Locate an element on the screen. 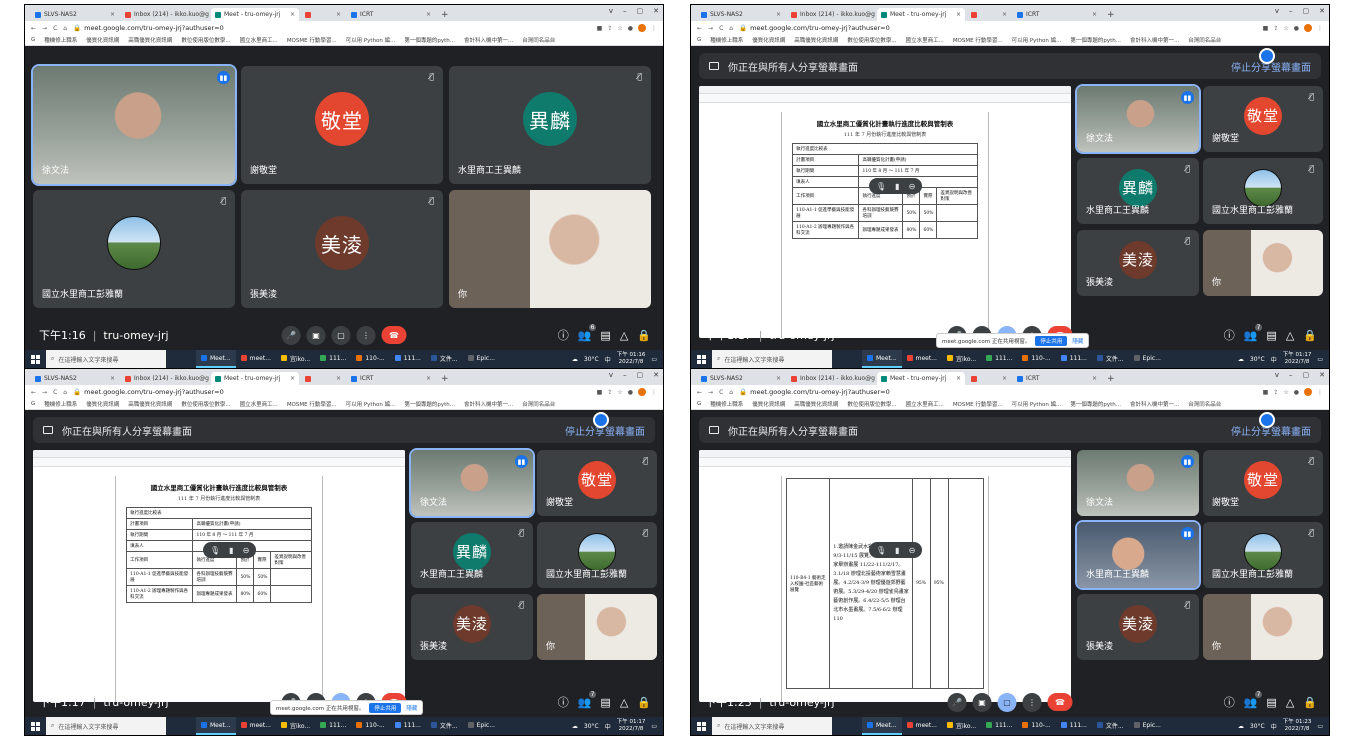  mute-mini-icon: 🎙 is located at coordinates (215, 550).